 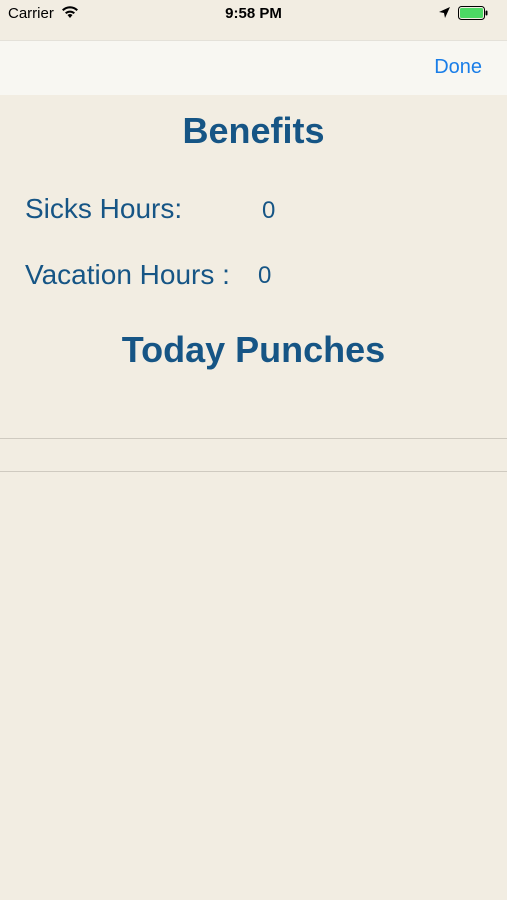 What do you see at coordinates (253, 13) in the screenshot?
I see `status-time: 9:58 PM` at bounding box center [253, 13].